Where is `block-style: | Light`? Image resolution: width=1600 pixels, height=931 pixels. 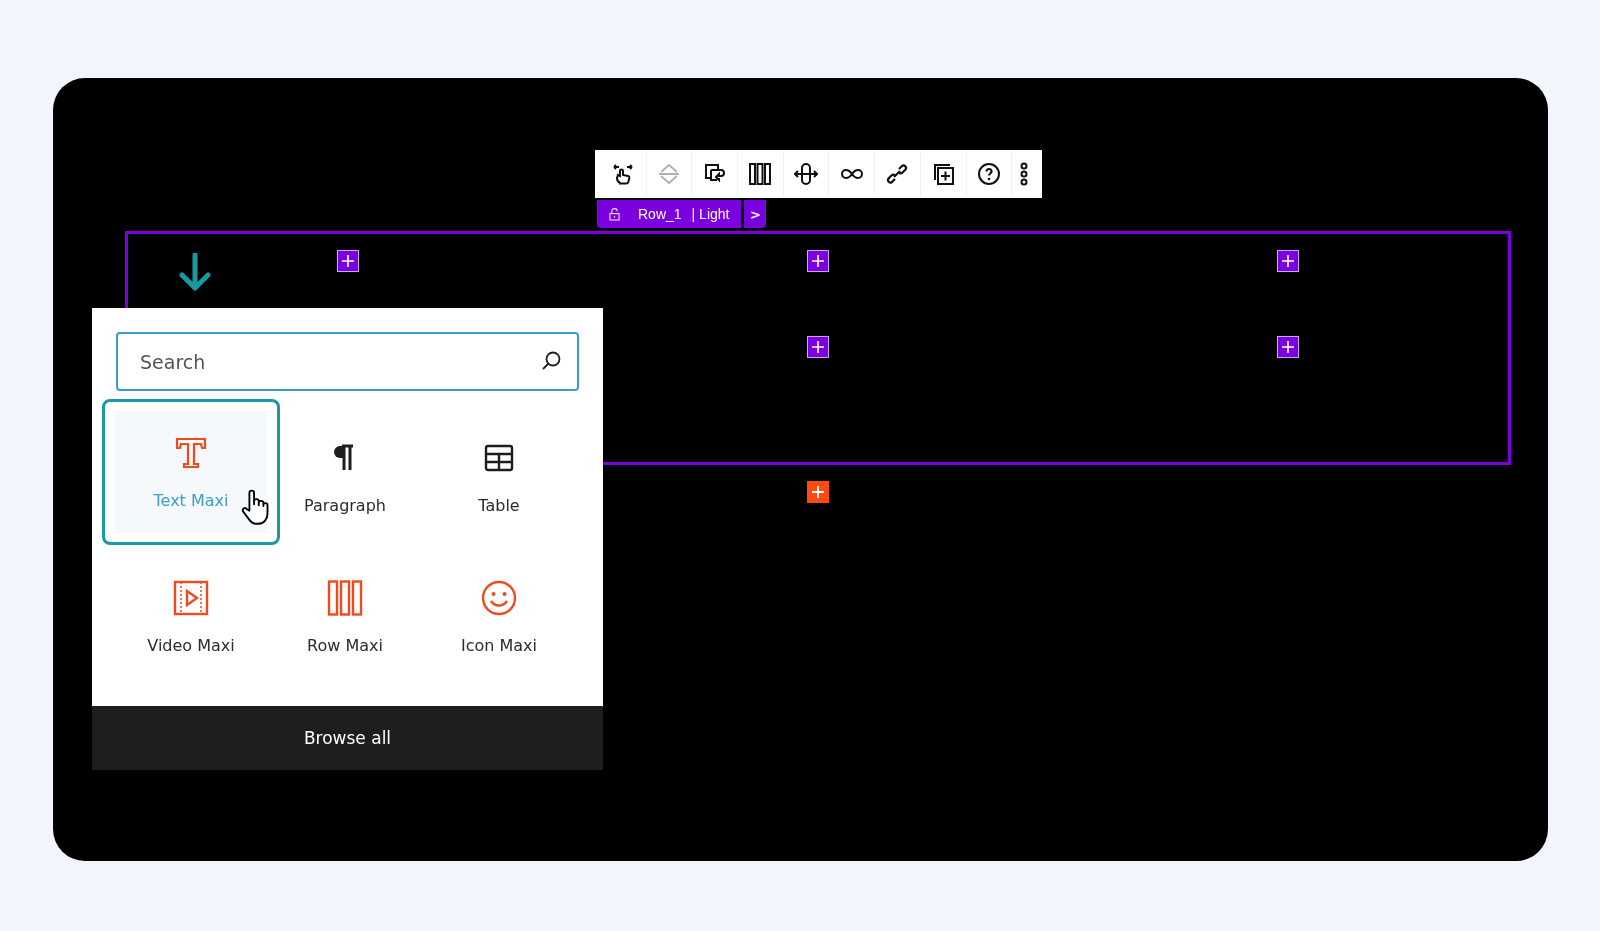 block-style: | Light is located at coordinates (710, 214).